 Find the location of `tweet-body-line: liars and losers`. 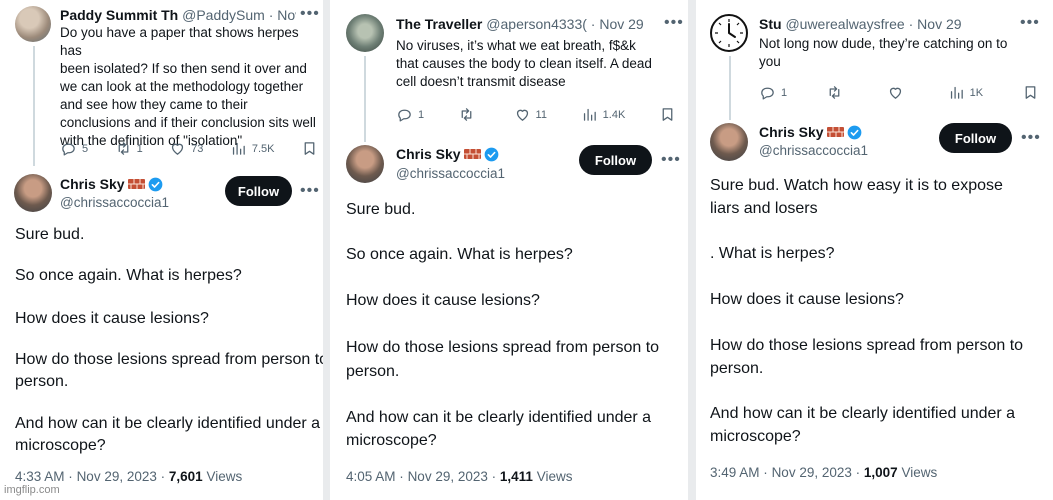

tweet-body-line: liars and losers is located at coordinates (764, 208).